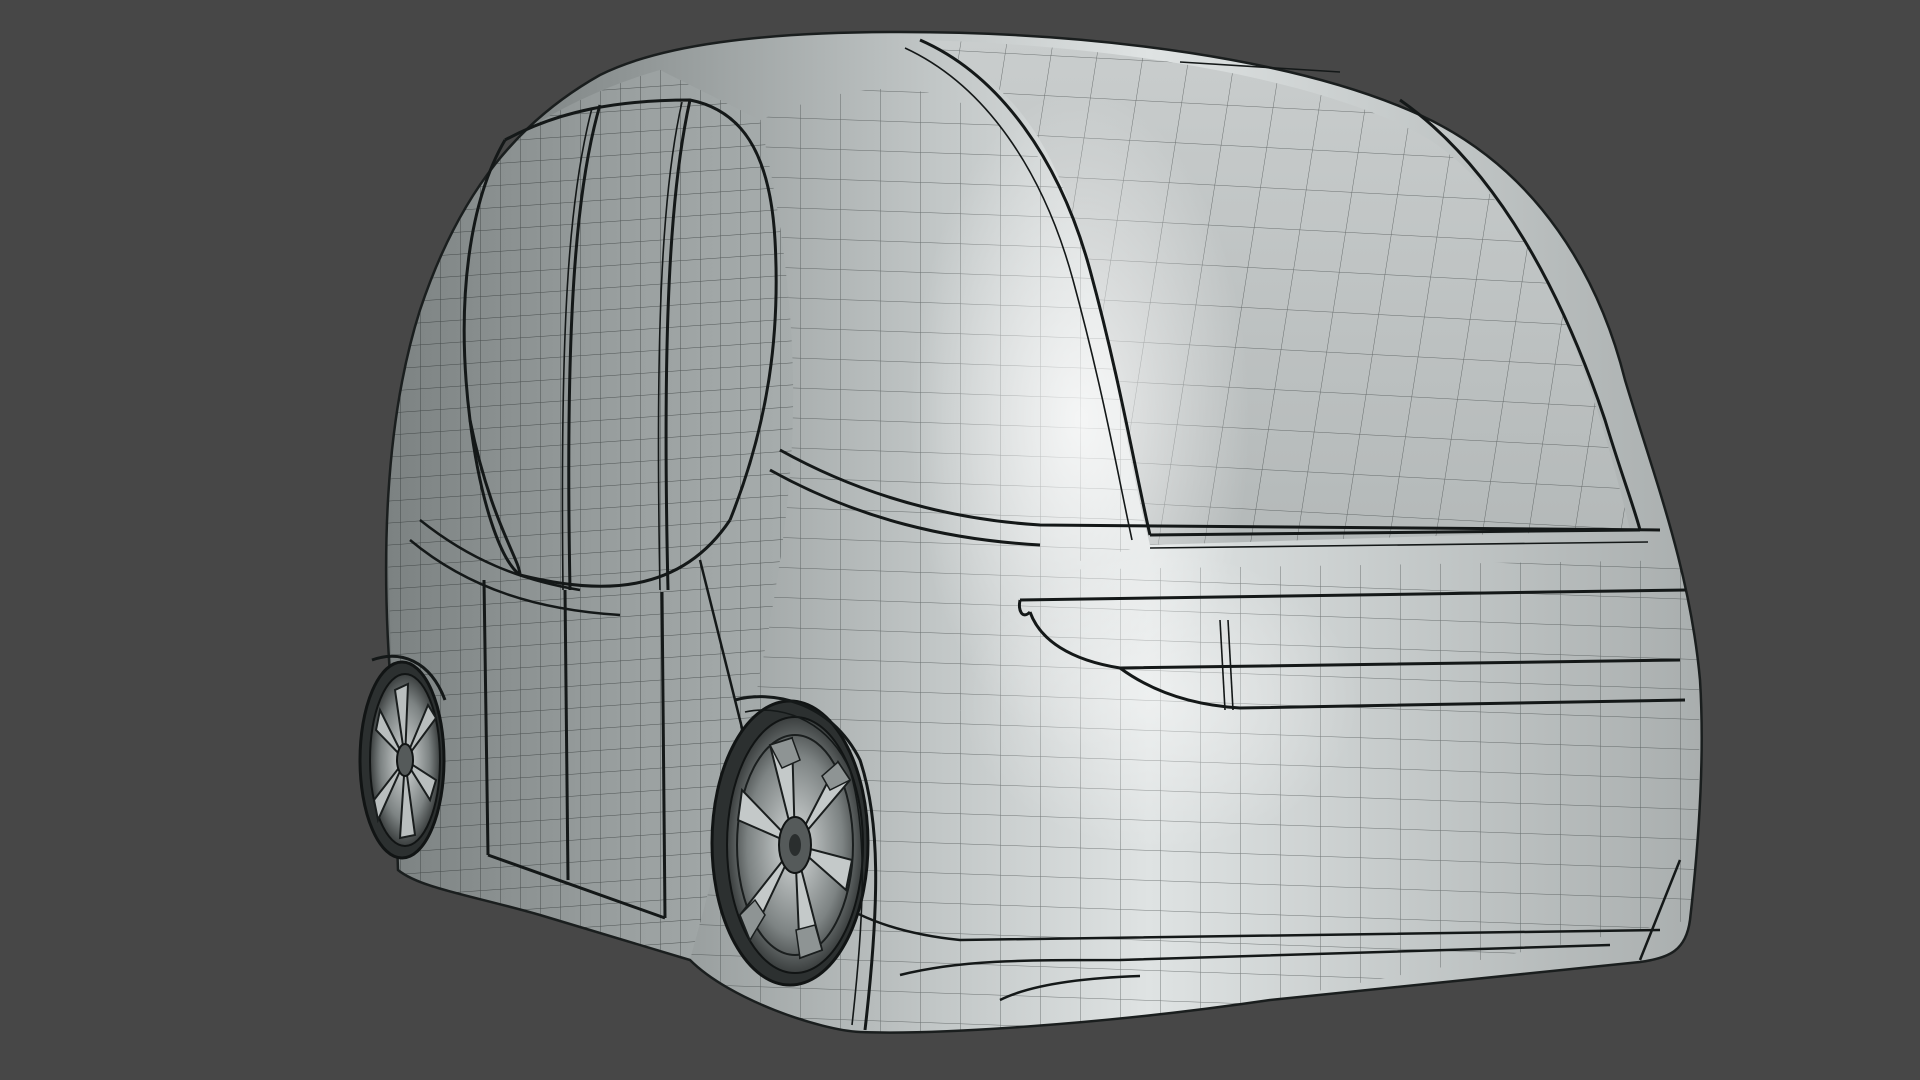 The image size is (1920, 1080). What do you see at coordinates (402, 760) in the screenshot?
I see `front-wheel` at bounding box center [402, 760].